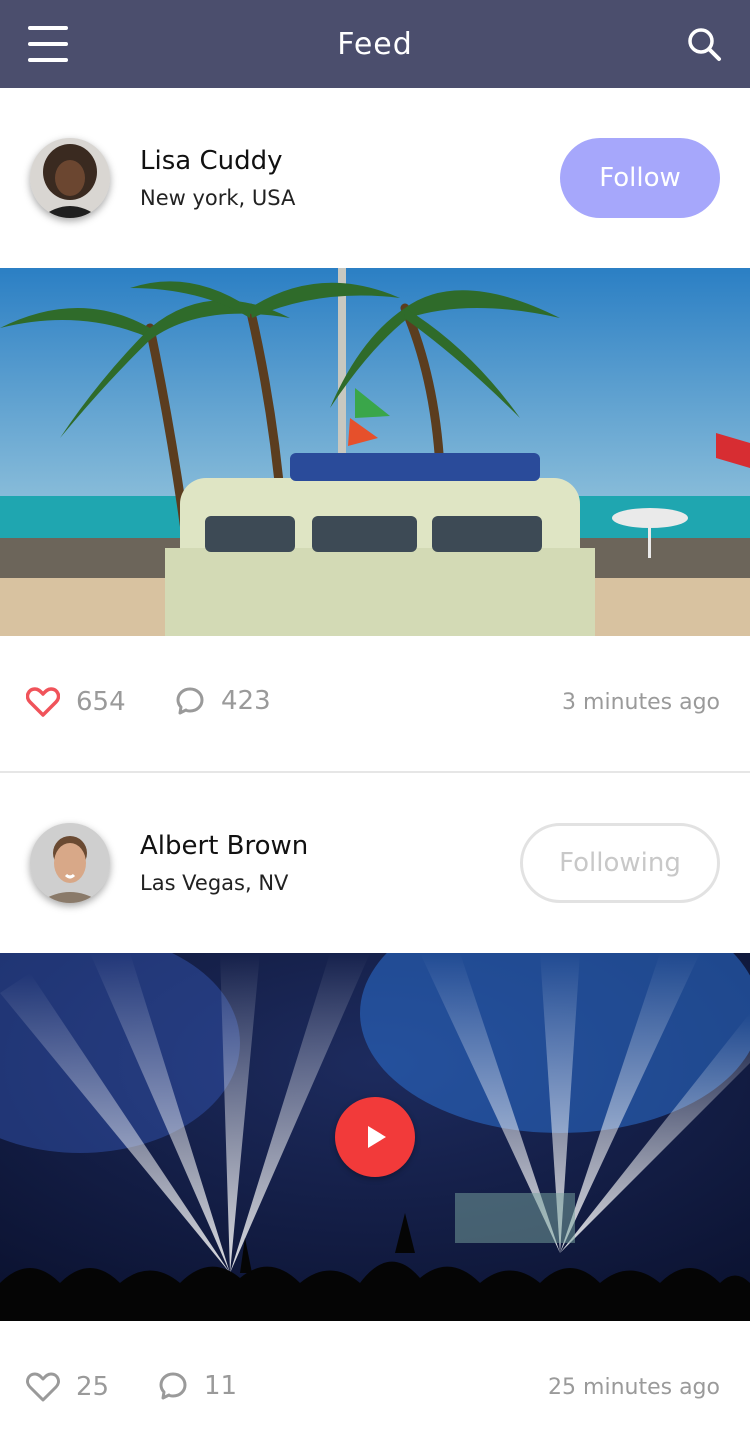 This screenshot has width=750, height=1456. I want to click on page-title: Feed, so click(375, 44).